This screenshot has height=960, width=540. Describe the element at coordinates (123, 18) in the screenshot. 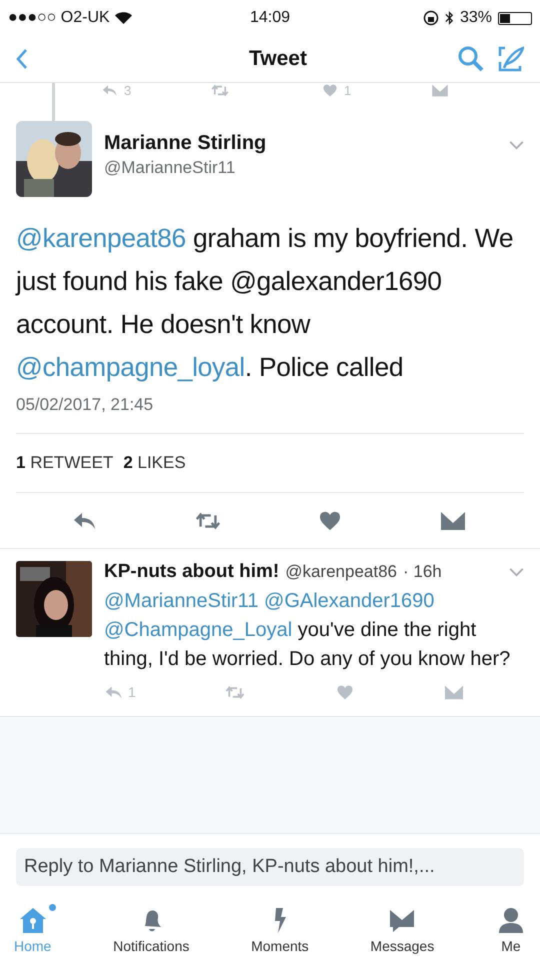

I see `wifi-icon` at that location.